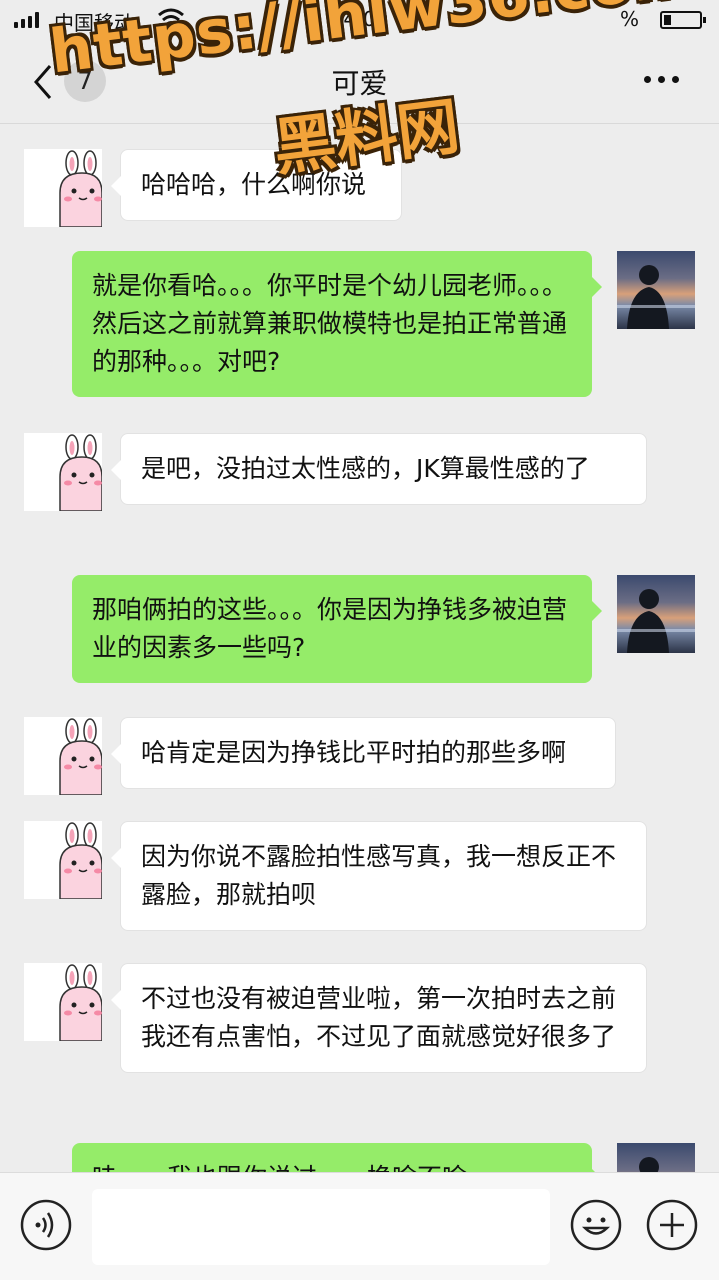  Describe the element at coordinates (363, 753) in the screenshot. I see `received-message-bubble: 哈肯定是因为挣钱比平时拍的那些多啊` at that location.